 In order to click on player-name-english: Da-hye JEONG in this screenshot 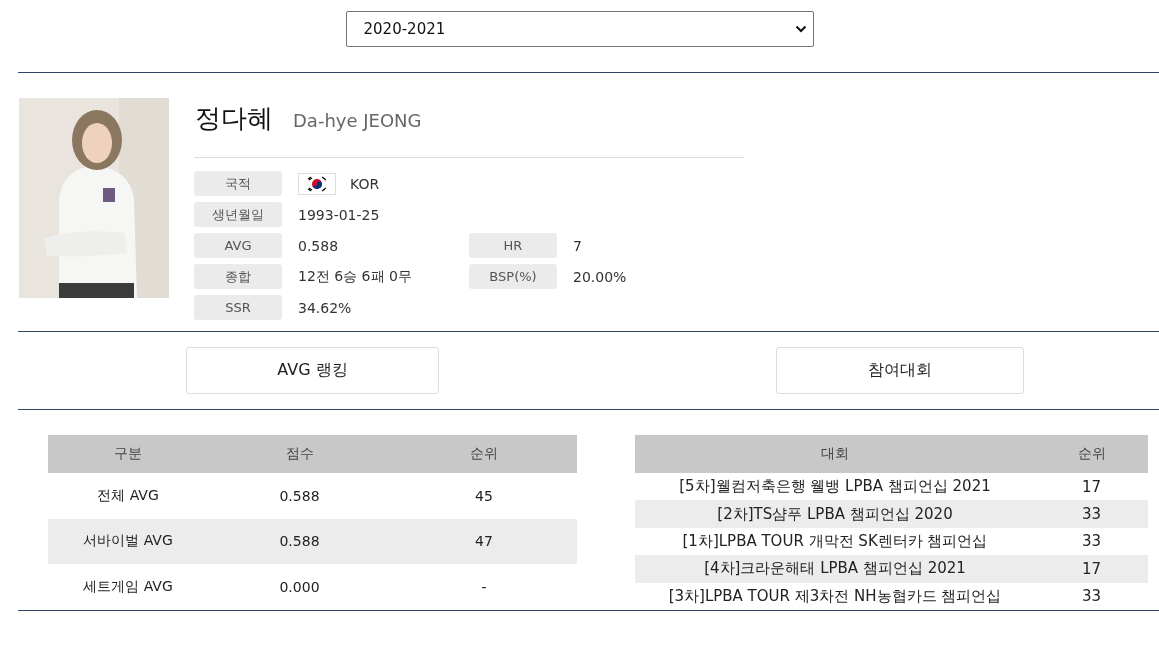, I will do `click(357, 120)`.